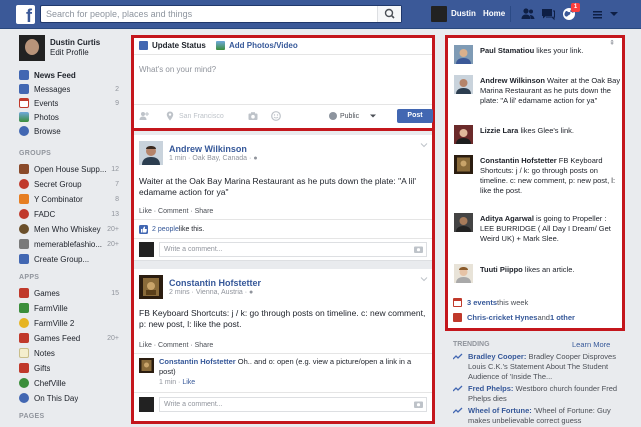  I want to click on nav-group: Y Combinator 8, so click(73, 199).